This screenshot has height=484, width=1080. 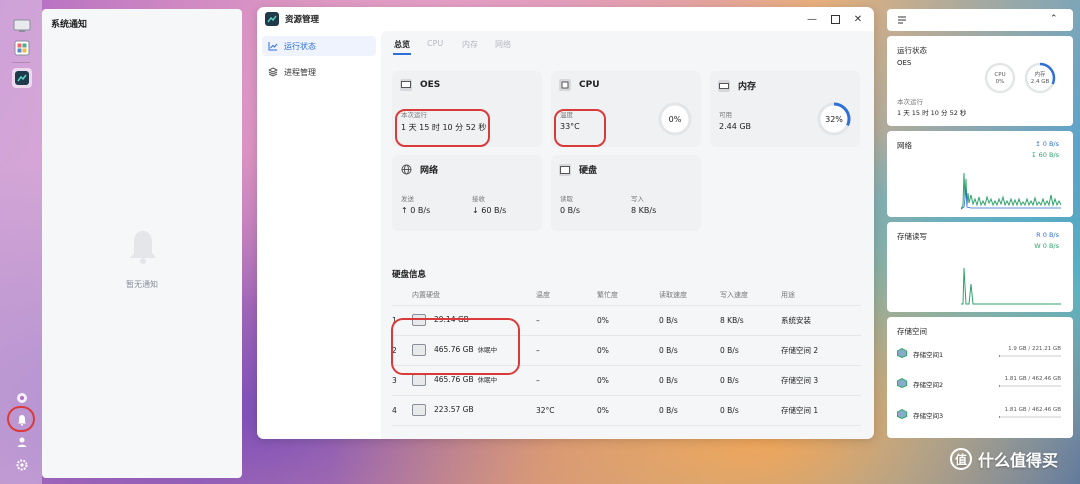 What do you see at coordinates (1000, 82) in the screenshot?
I see `cpu-mini-value: 0%` at bounding box center [1000, 82].